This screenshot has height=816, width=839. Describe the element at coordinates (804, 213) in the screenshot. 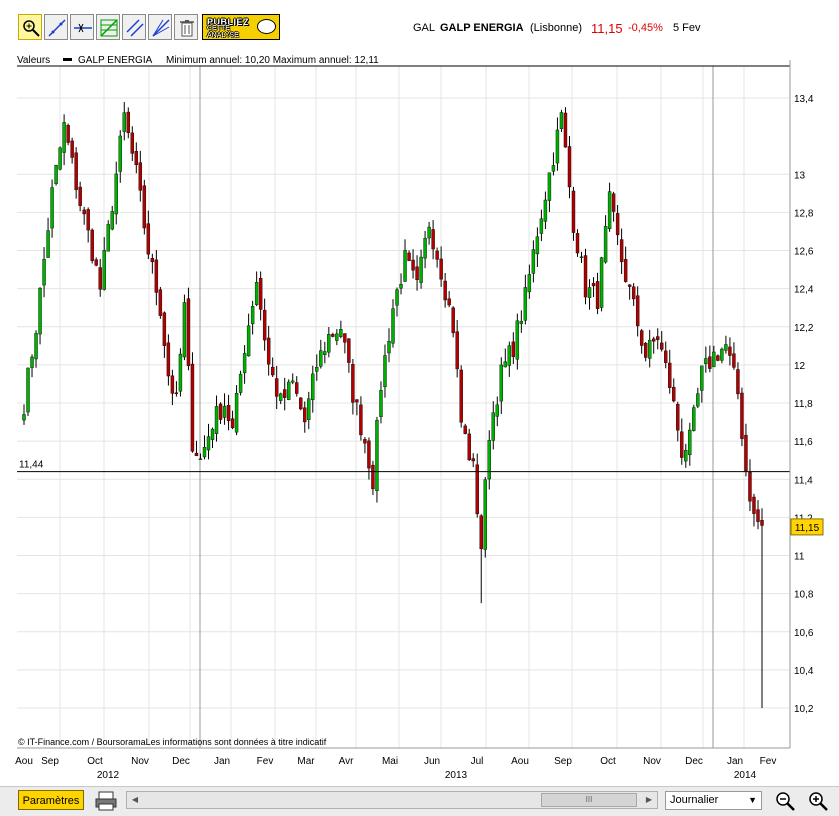

I see `y-tick-label: 12,8` at that location.